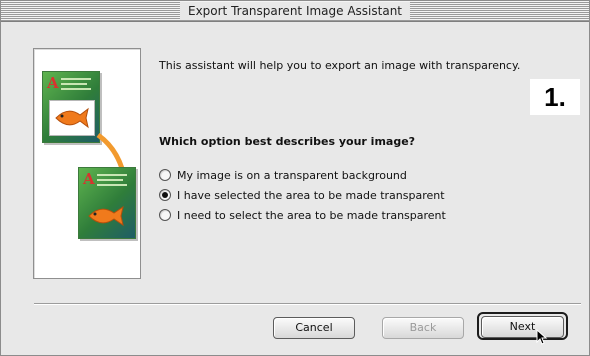  I want to click on window-title: Export Transparent Image Assistant, so click(295, 11).